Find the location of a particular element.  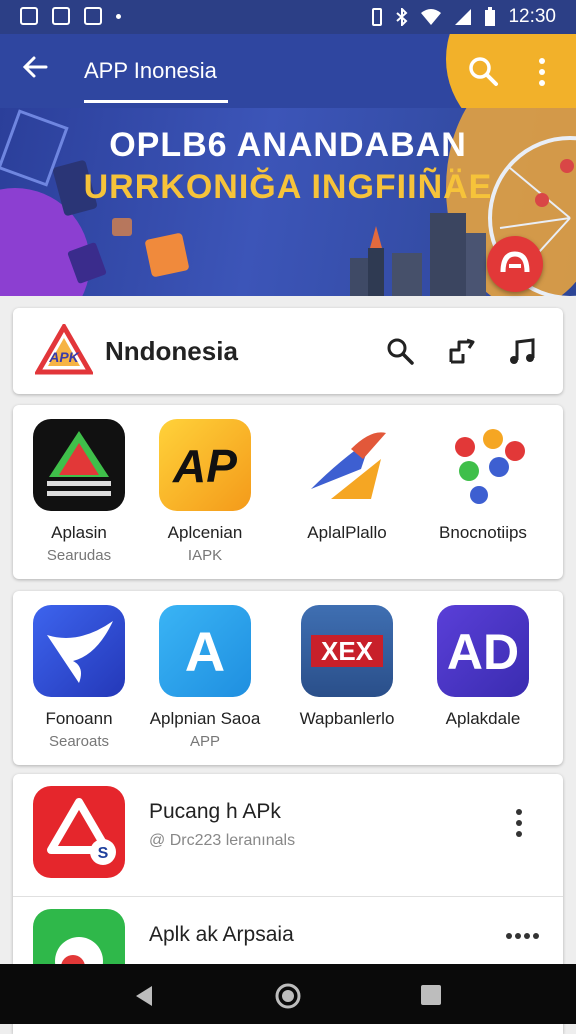

list-item: S Pucang h APk @ Drc223 leranınals is located at coordinates (288, 835).